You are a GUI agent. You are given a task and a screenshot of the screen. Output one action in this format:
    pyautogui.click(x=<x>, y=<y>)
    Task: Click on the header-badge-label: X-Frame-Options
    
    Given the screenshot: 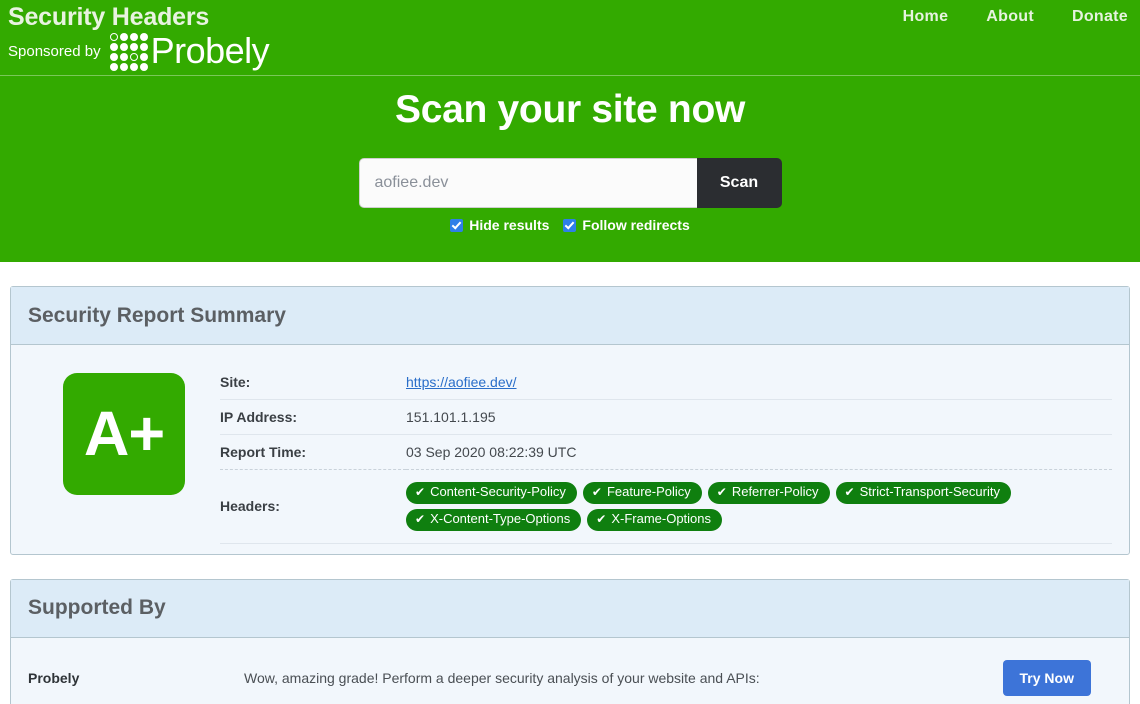 What is the action you would take?
    pyautogui.click(x=661, y=518)
    